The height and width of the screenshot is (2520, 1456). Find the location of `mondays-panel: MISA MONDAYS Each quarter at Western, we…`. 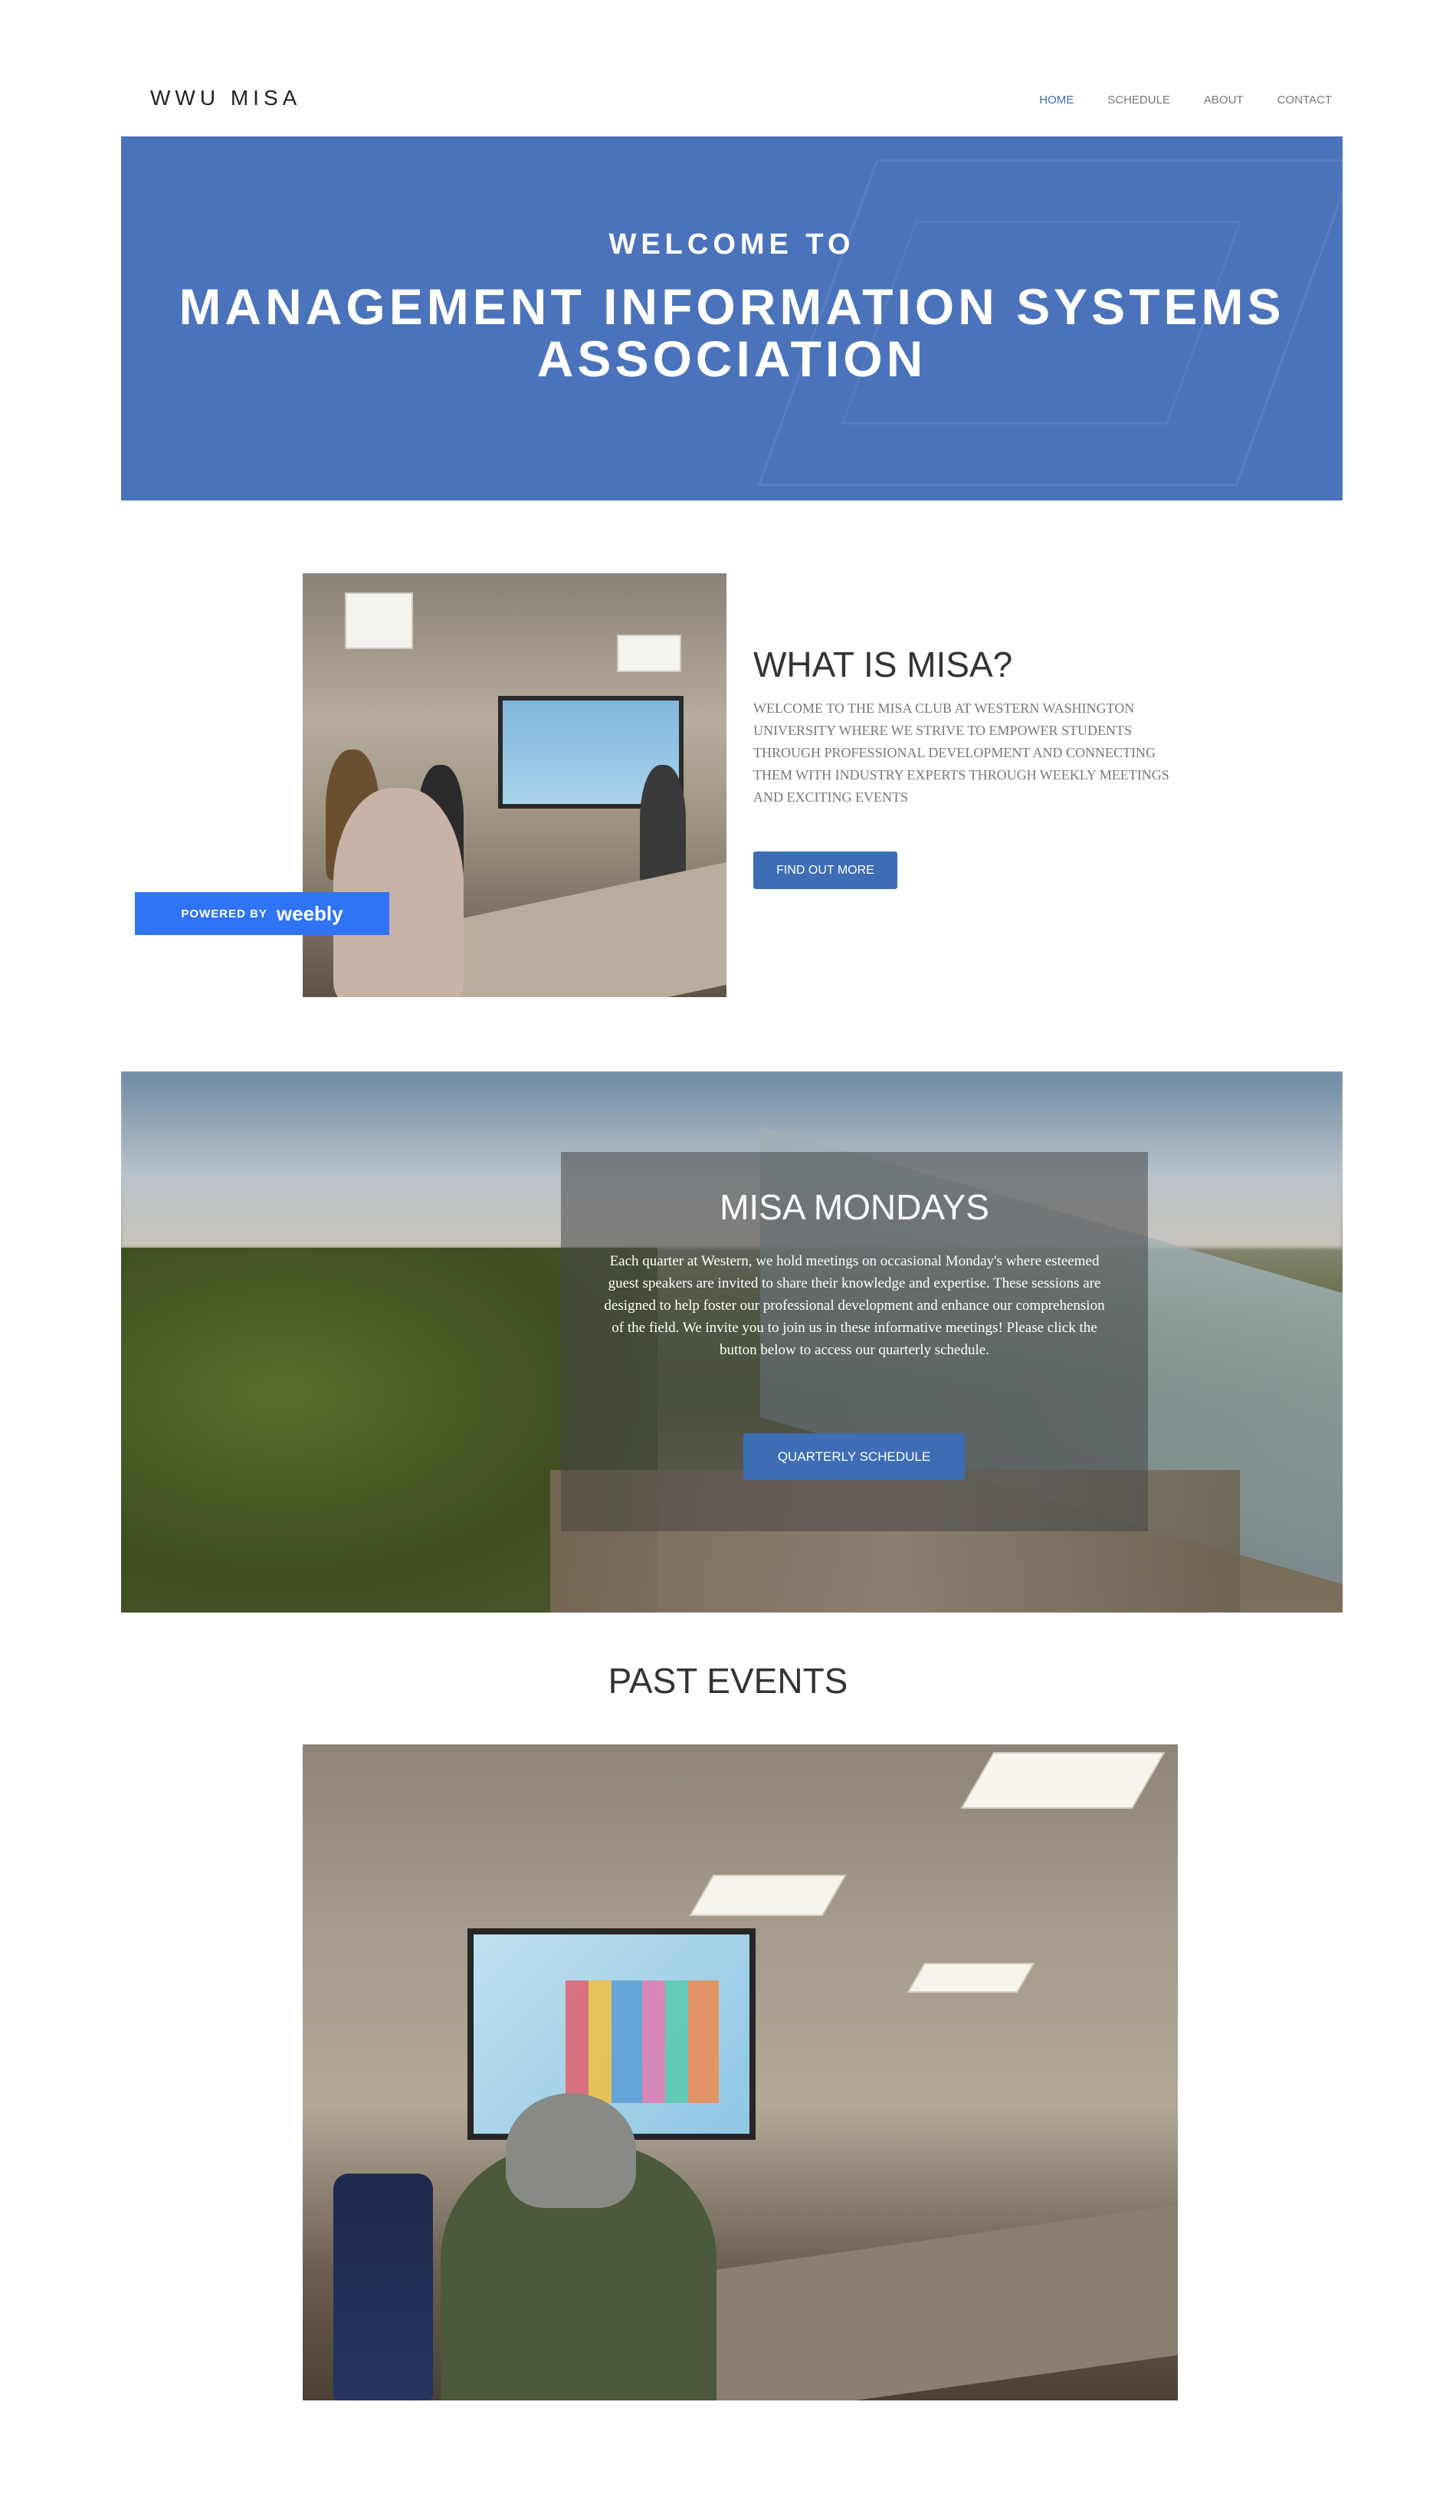

mondays-panel: MISA MONDAYS Each quarter at Western, we… is located at coordinates (854, 1341).